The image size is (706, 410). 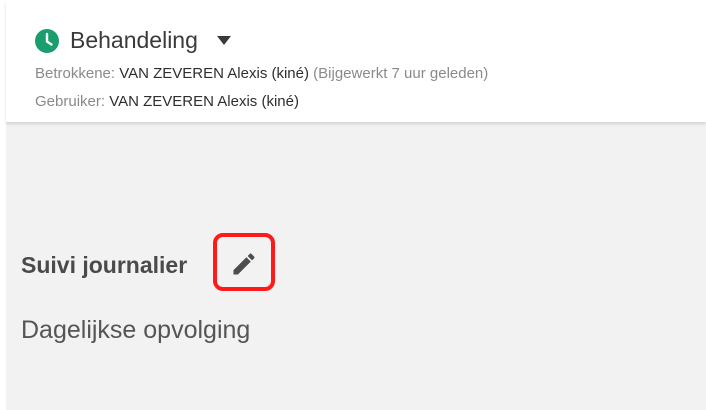 I want to click on user-line: Gebruiker: VAN ZEVEREN Alexis (kiné), so click(x=167, y=102).